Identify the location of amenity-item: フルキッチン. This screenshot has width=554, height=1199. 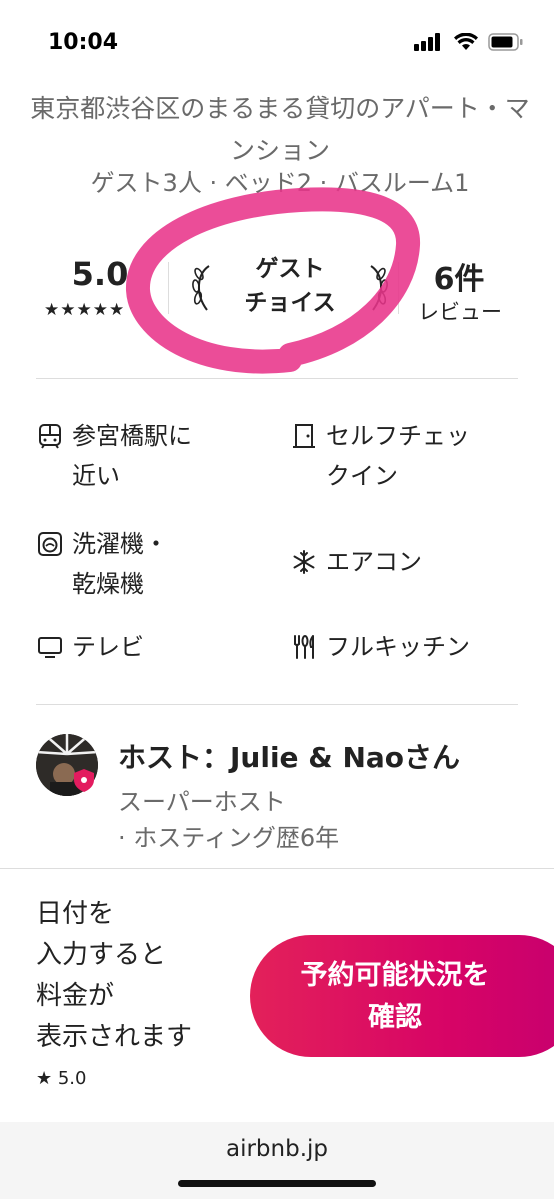
(380, 647).